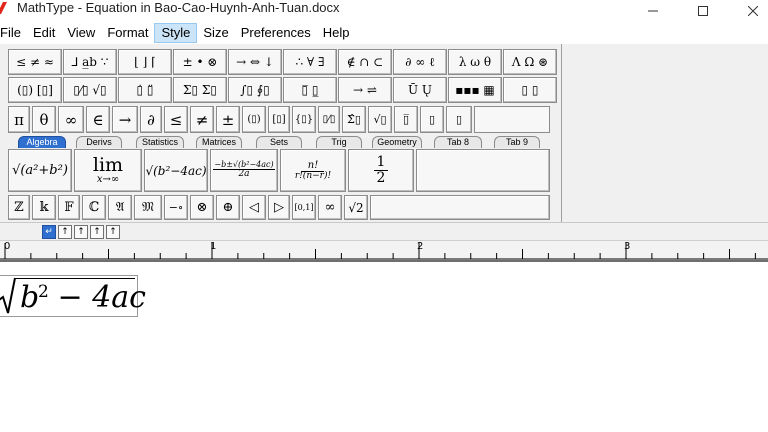 Image resolution: width=768 pixels, height=432 pixels. What do you see at coordinates (397, 142) in the screenshot?
I see `tab-geometry: Geometry` at bounding box center [397, 142].